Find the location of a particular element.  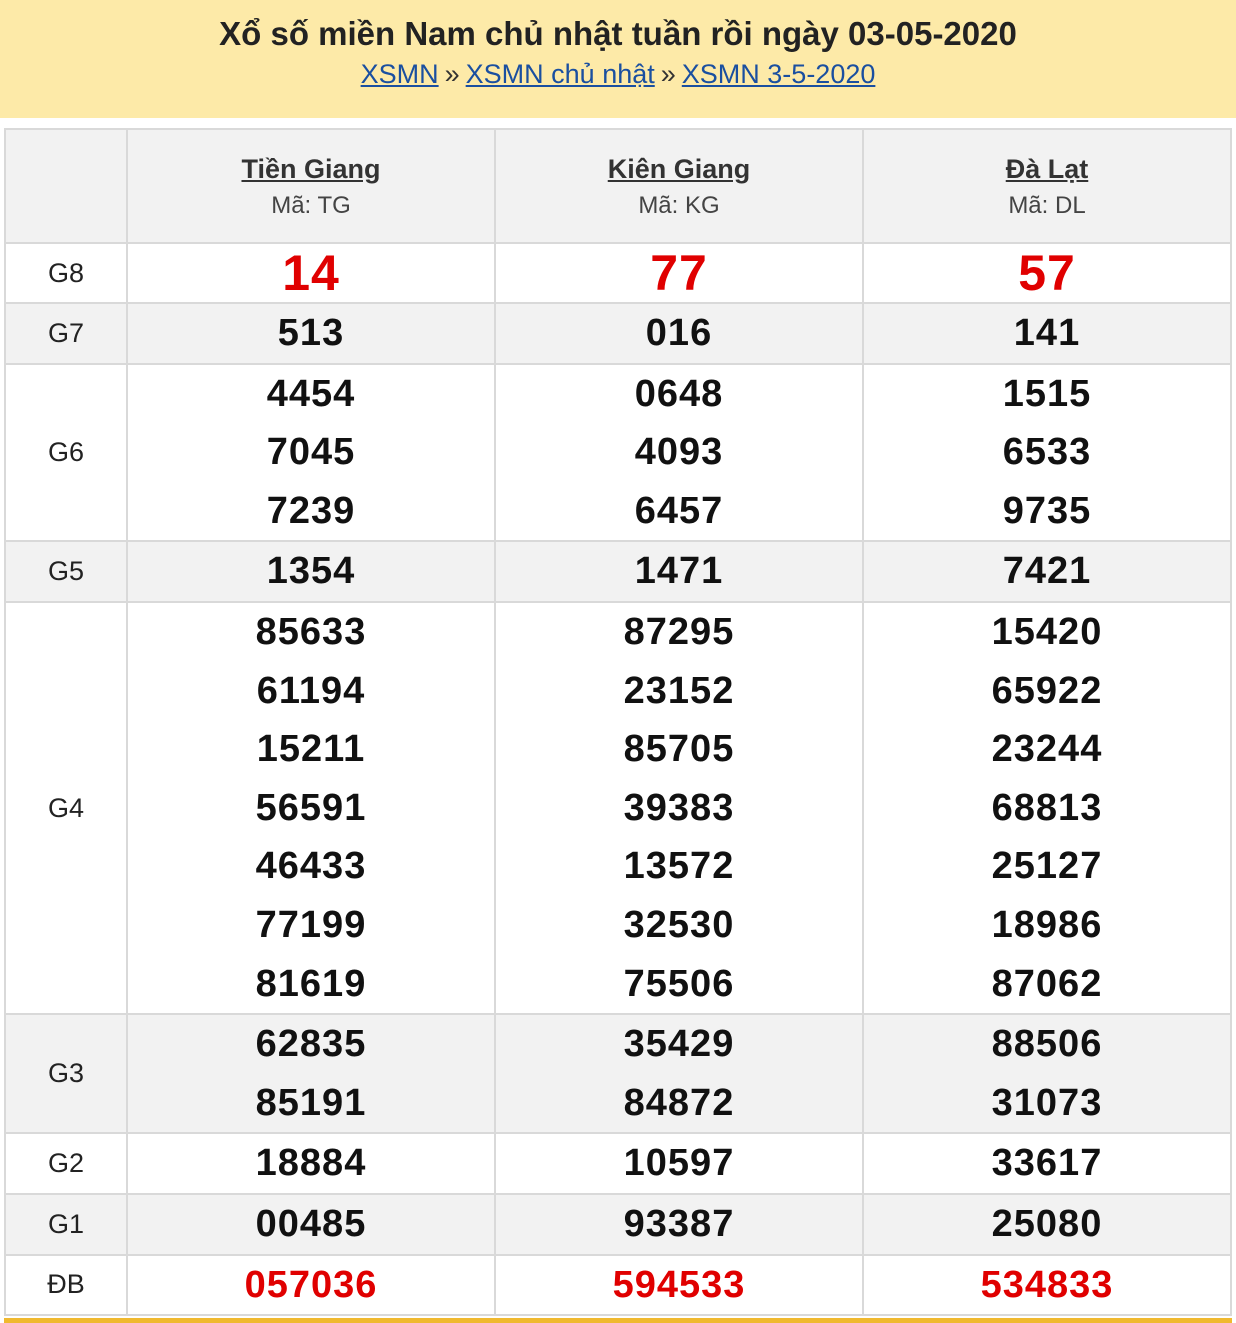

prize-number: 81619 is located at coordinates (311, 983).